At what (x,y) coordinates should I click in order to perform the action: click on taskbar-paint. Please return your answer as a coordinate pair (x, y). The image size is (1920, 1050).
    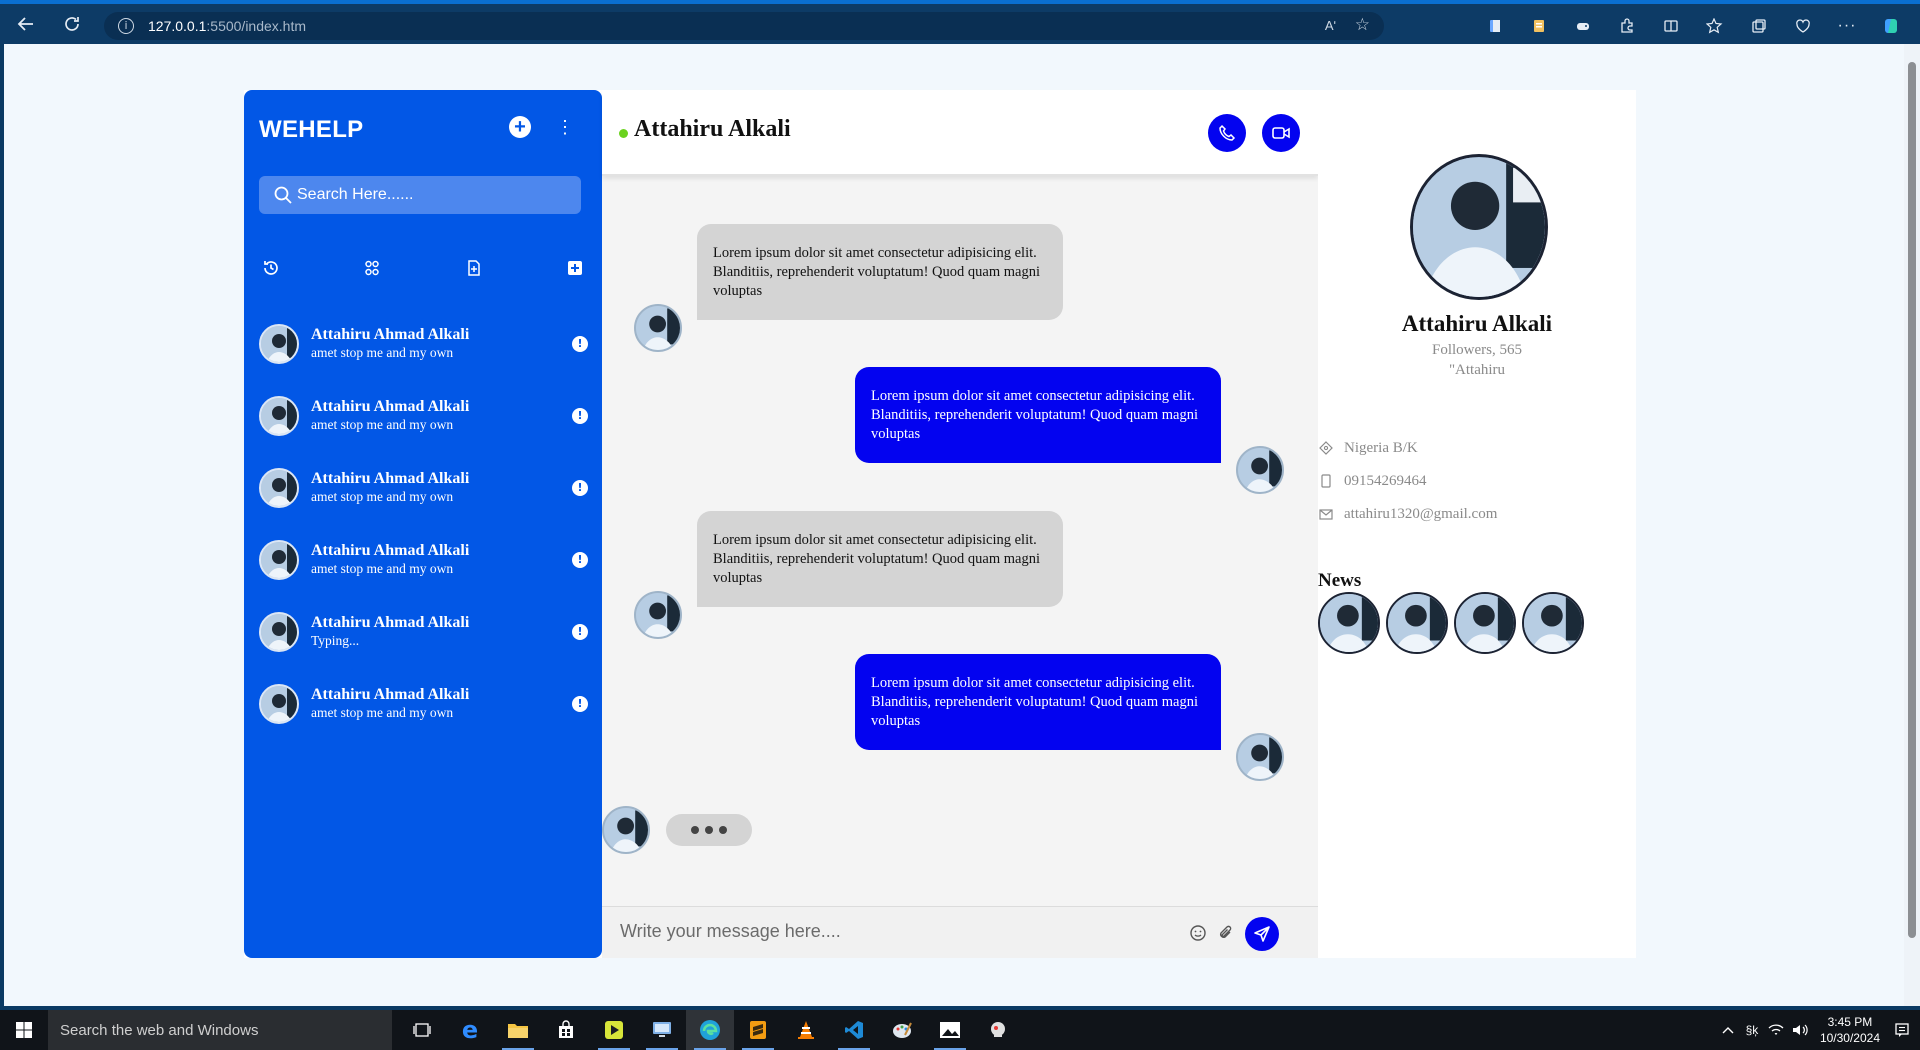
    Looking at the image, I should click on (902, 1030).